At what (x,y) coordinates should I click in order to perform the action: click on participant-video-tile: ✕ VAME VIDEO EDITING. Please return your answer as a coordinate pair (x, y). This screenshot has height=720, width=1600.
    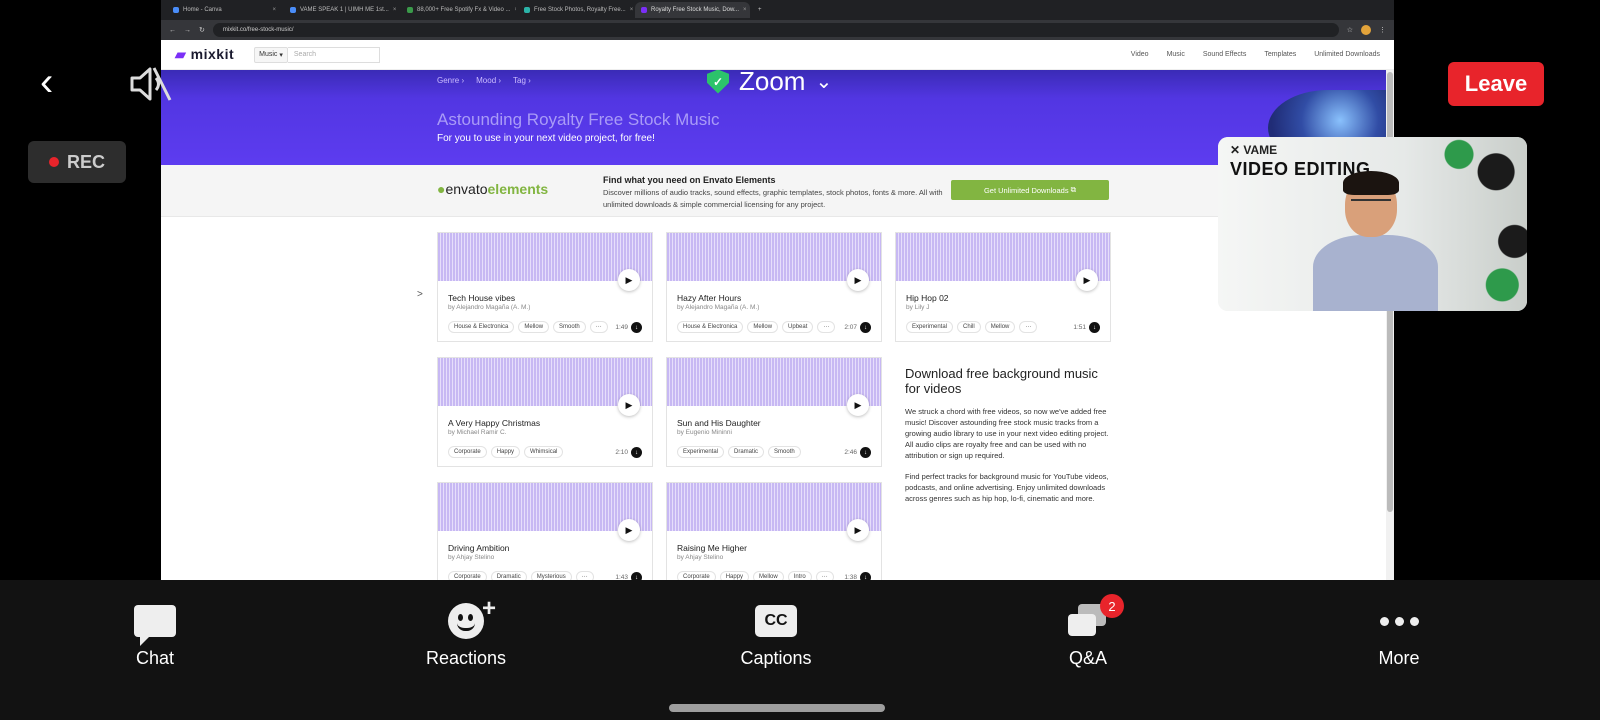
    Looking at the image, I should click on (1372, 224).